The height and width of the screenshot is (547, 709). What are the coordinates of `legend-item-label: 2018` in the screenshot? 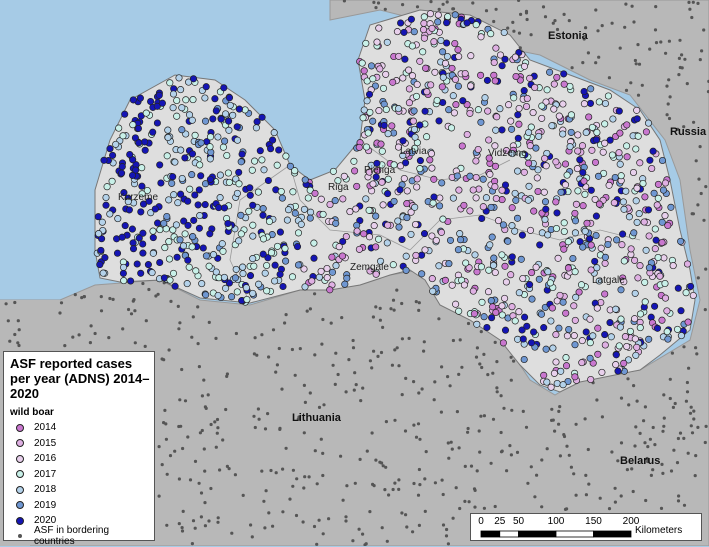 It's located at (45, 489).